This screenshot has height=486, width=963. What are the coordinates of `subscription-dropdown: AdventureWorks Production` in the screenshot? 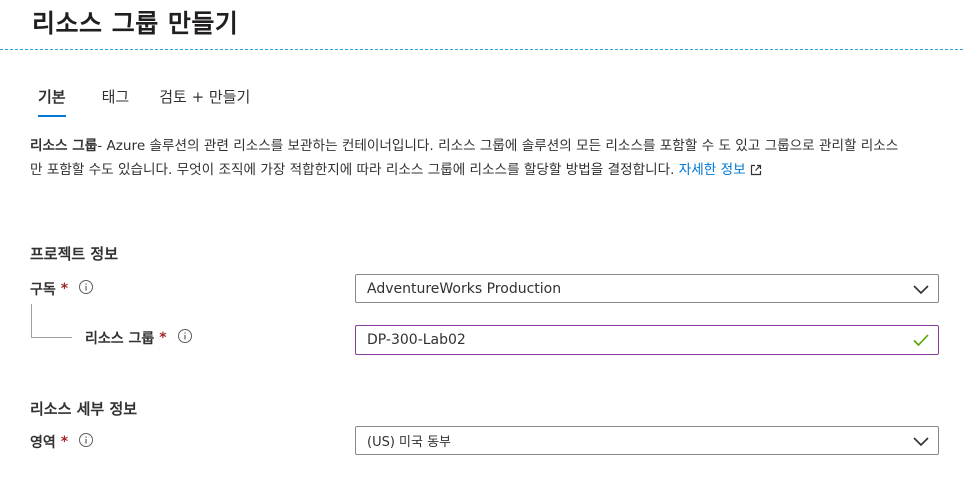 It's located at (647, 288).